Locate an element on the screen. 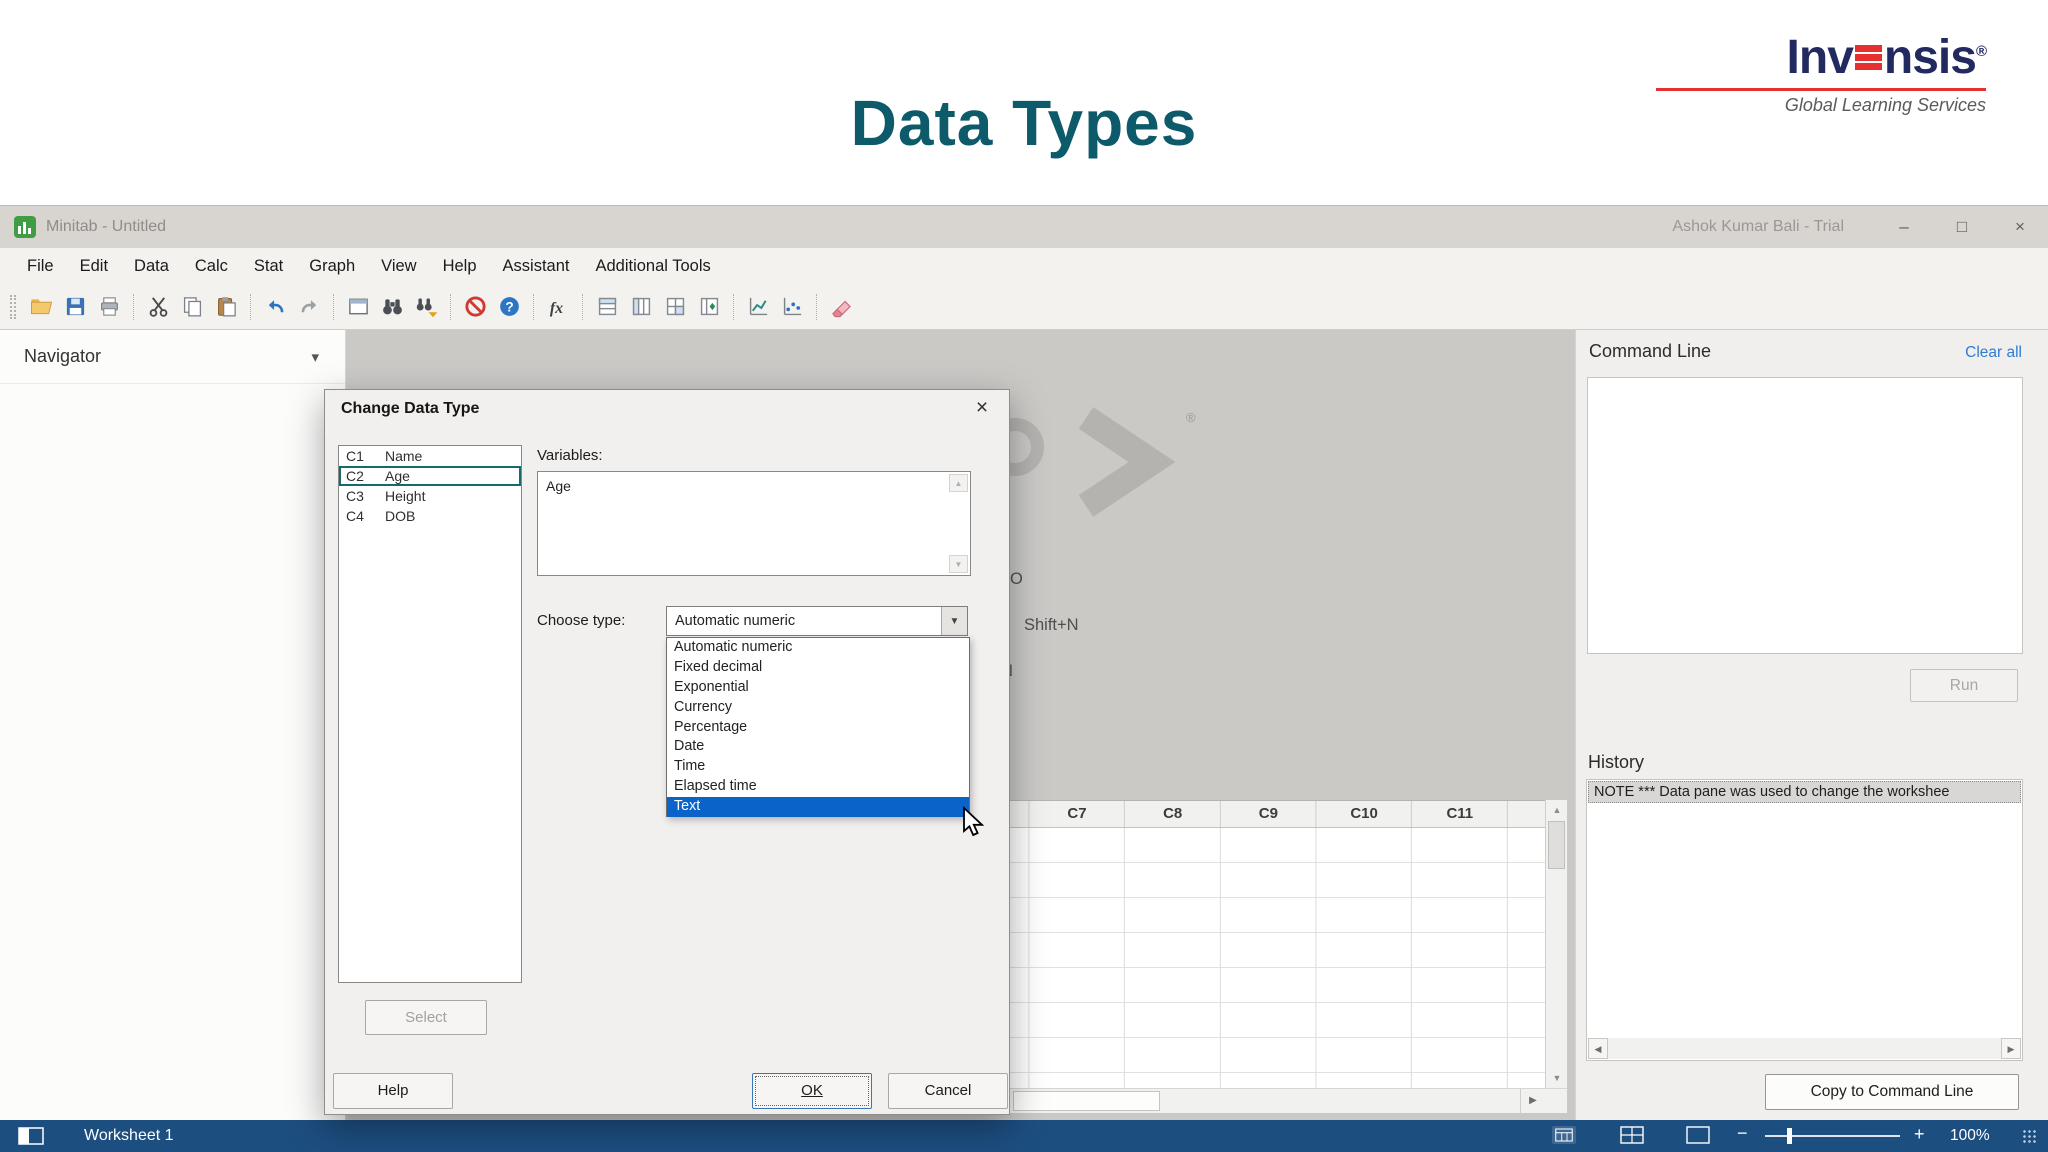 The image size is (2048, 1152). column-item-c1: C1 Name is located at coordinates (430, 456).